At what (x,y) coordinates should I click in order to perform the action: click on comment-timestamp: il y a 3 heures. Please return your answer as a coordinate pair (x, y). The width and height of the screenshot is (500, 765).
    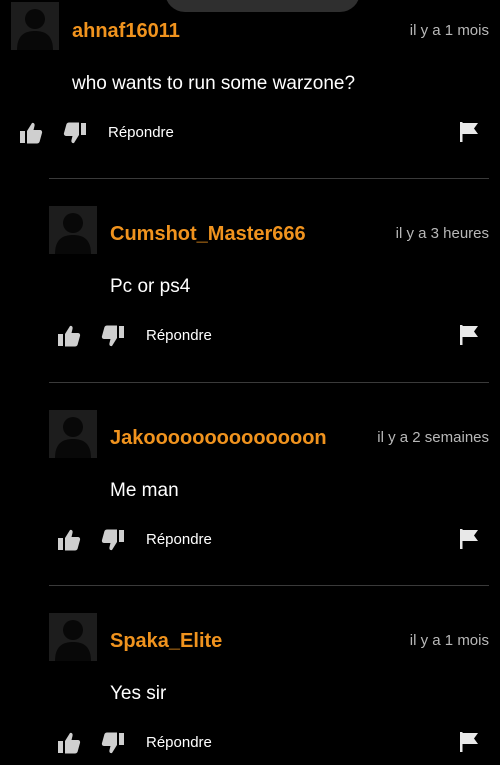
    Looking at the image, I should click on (442, 233).